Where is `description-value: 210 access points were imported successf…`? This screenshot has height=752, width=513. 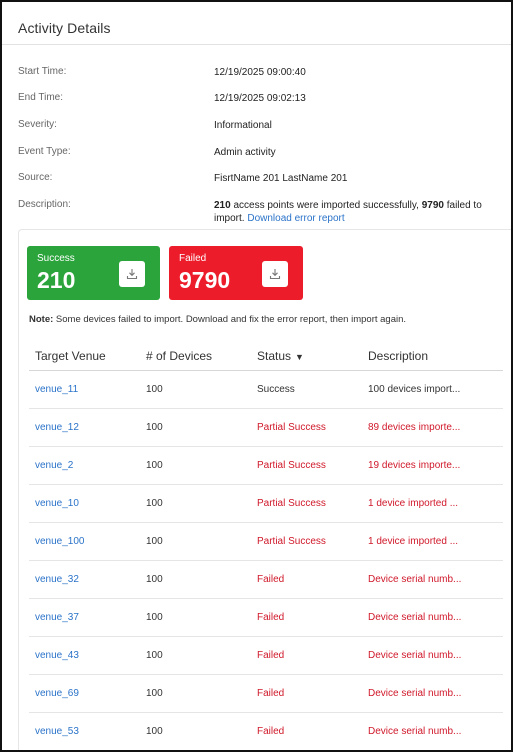 description-value: 210 access points were imported successf… is located at coordinates (359, 212).